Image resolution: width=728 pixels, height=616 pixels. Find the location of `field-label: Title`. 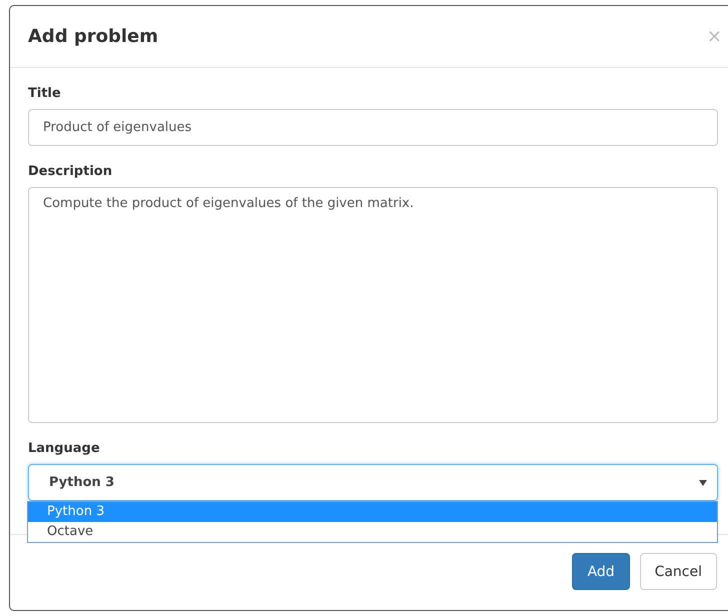

field-label: Title is located at coordinates (45, 93).